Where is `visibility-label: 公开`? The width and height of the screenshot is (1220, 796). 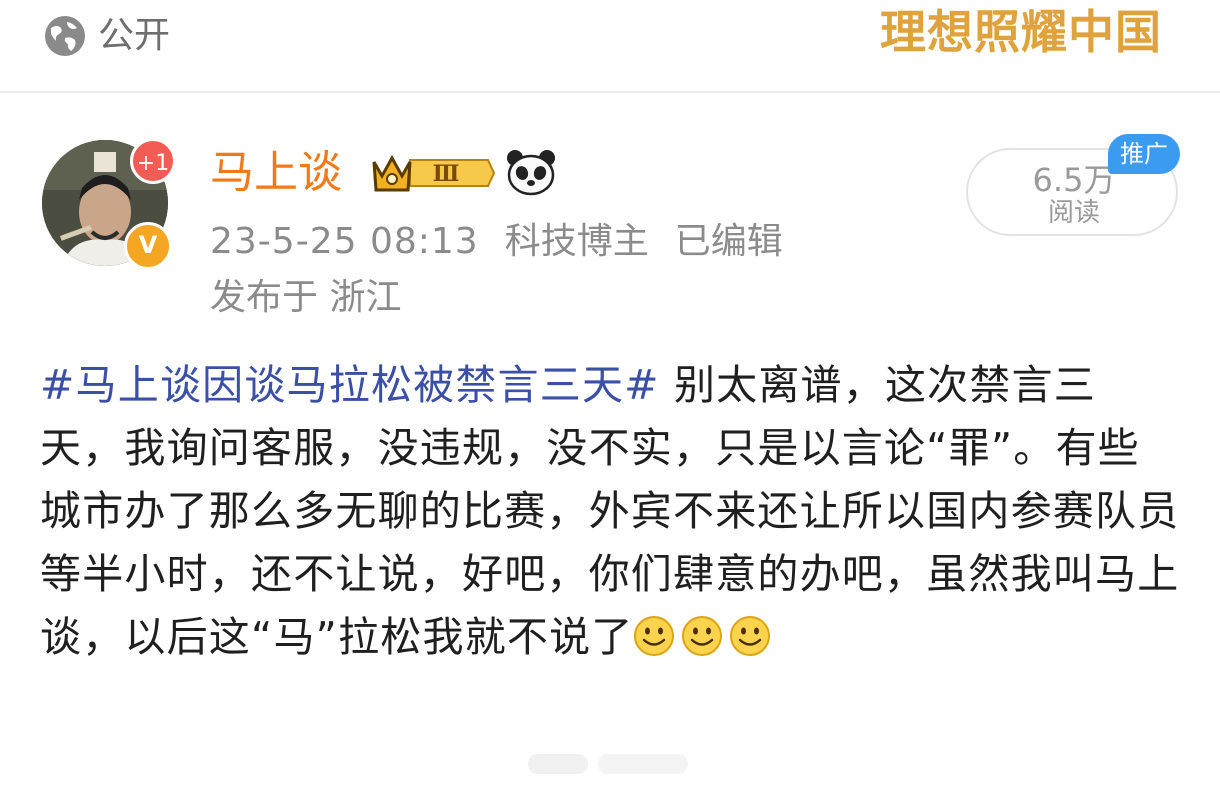 visibility-label: 公开 is located at coordinates (134, 36).